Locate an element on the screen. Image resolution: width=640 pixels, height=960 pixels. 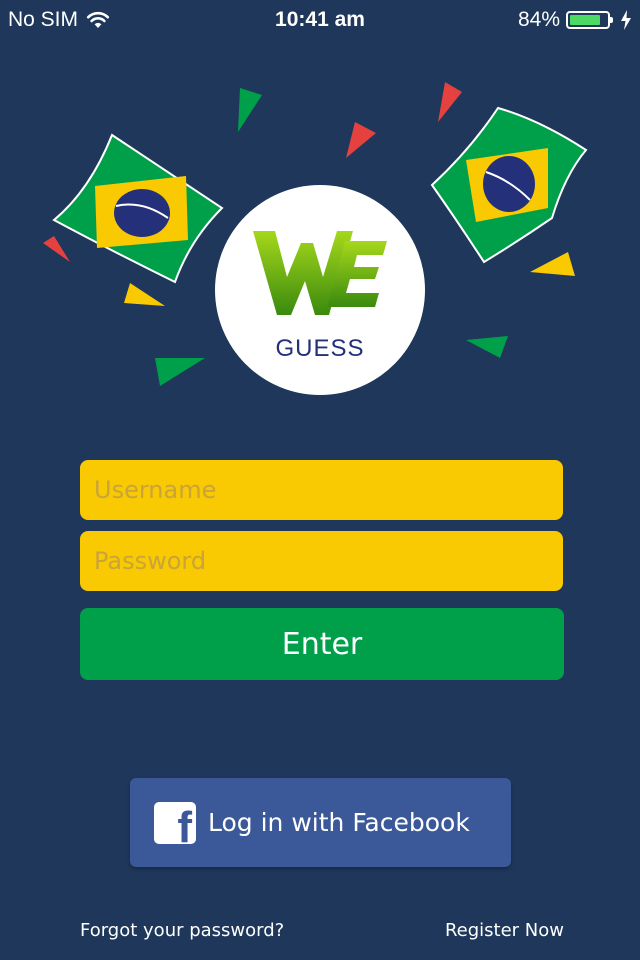
battery-level is located at coordinates (585, 20).